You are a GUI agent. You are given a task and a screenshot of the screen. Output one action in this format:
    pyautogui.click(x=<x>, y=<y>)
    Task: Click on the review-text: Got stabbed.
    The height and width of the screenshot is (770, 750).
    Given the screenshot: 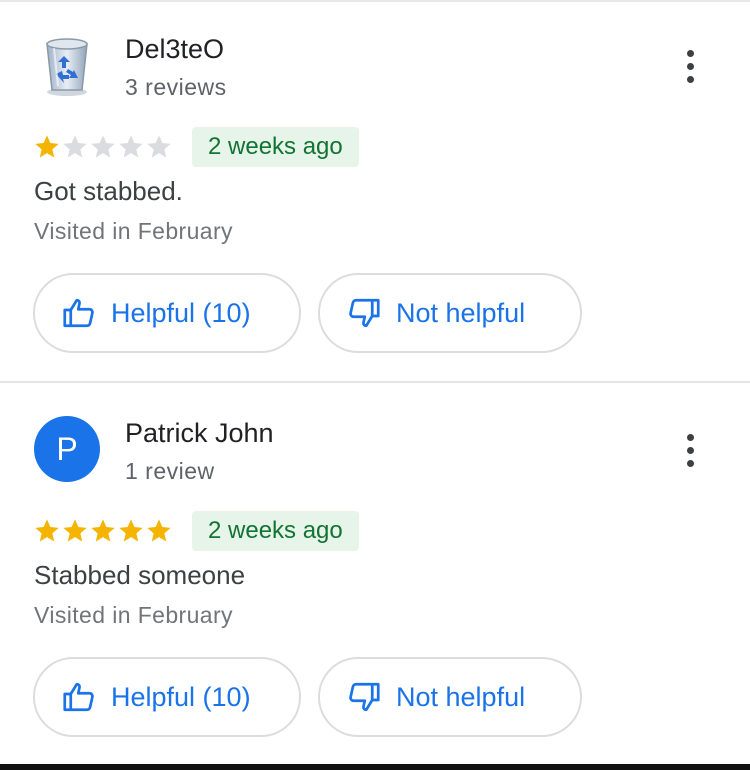 What is the action you would take?
    pyautogui.click(x=108, y=191)
    